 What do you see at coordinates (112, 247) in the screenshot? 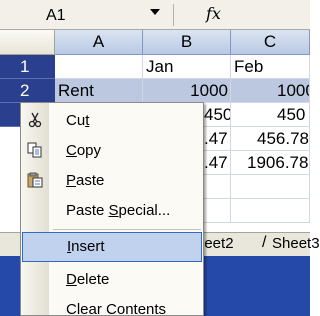
I see `menu-item-insert: Insert` at bounding box center [112, 247].